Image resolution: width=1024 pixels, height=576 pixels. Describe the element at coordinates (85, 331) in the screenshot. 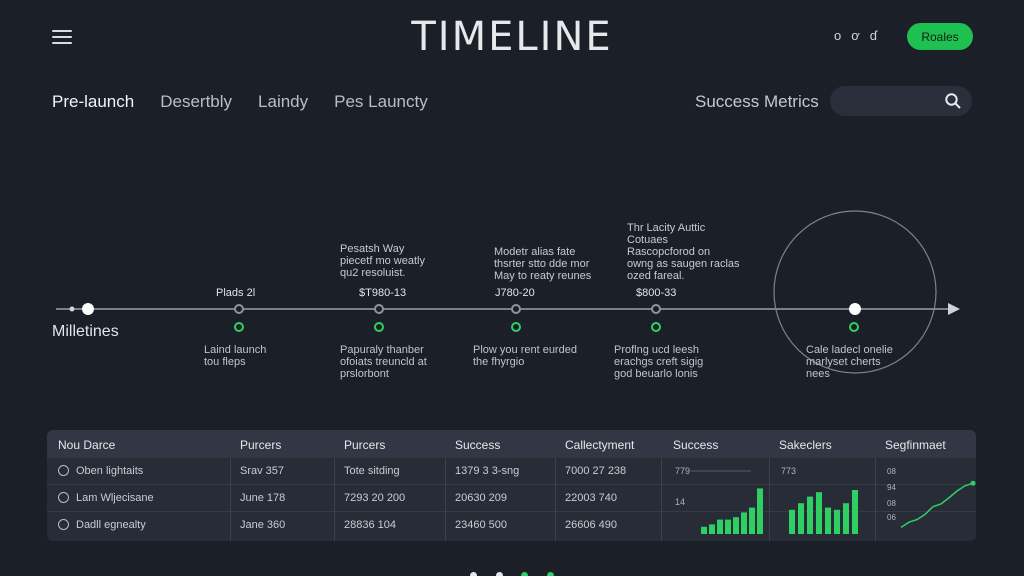

I see `milestones-label: Milletines` at that location.